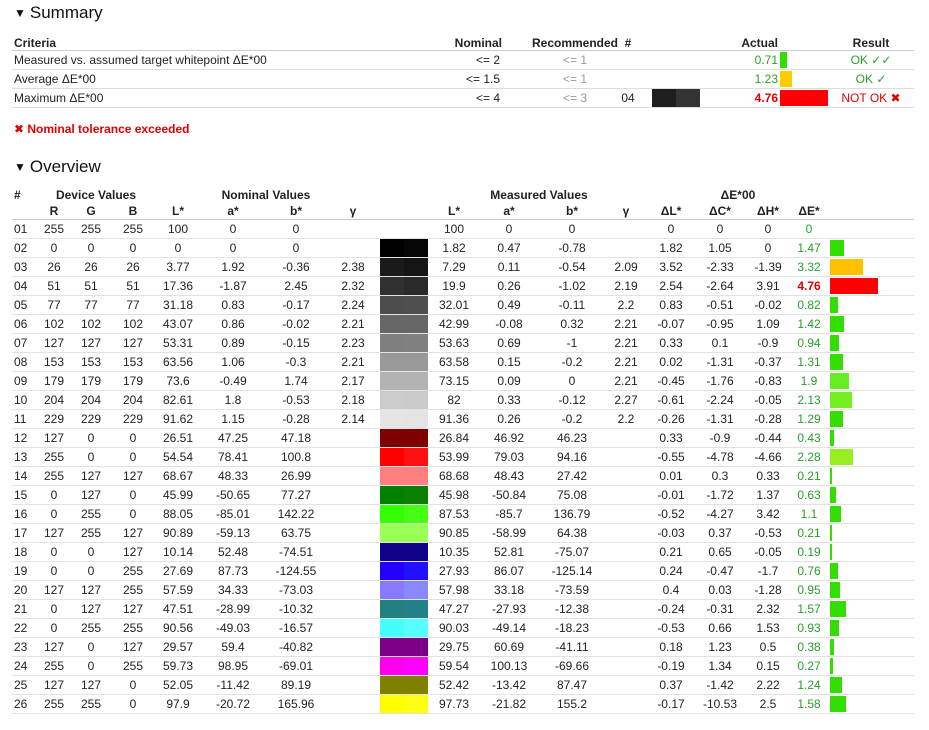  What do you see at coordinates (25, 419) in the screenshot?
I see `patch-number: 11` at bounding box center [25, 419].